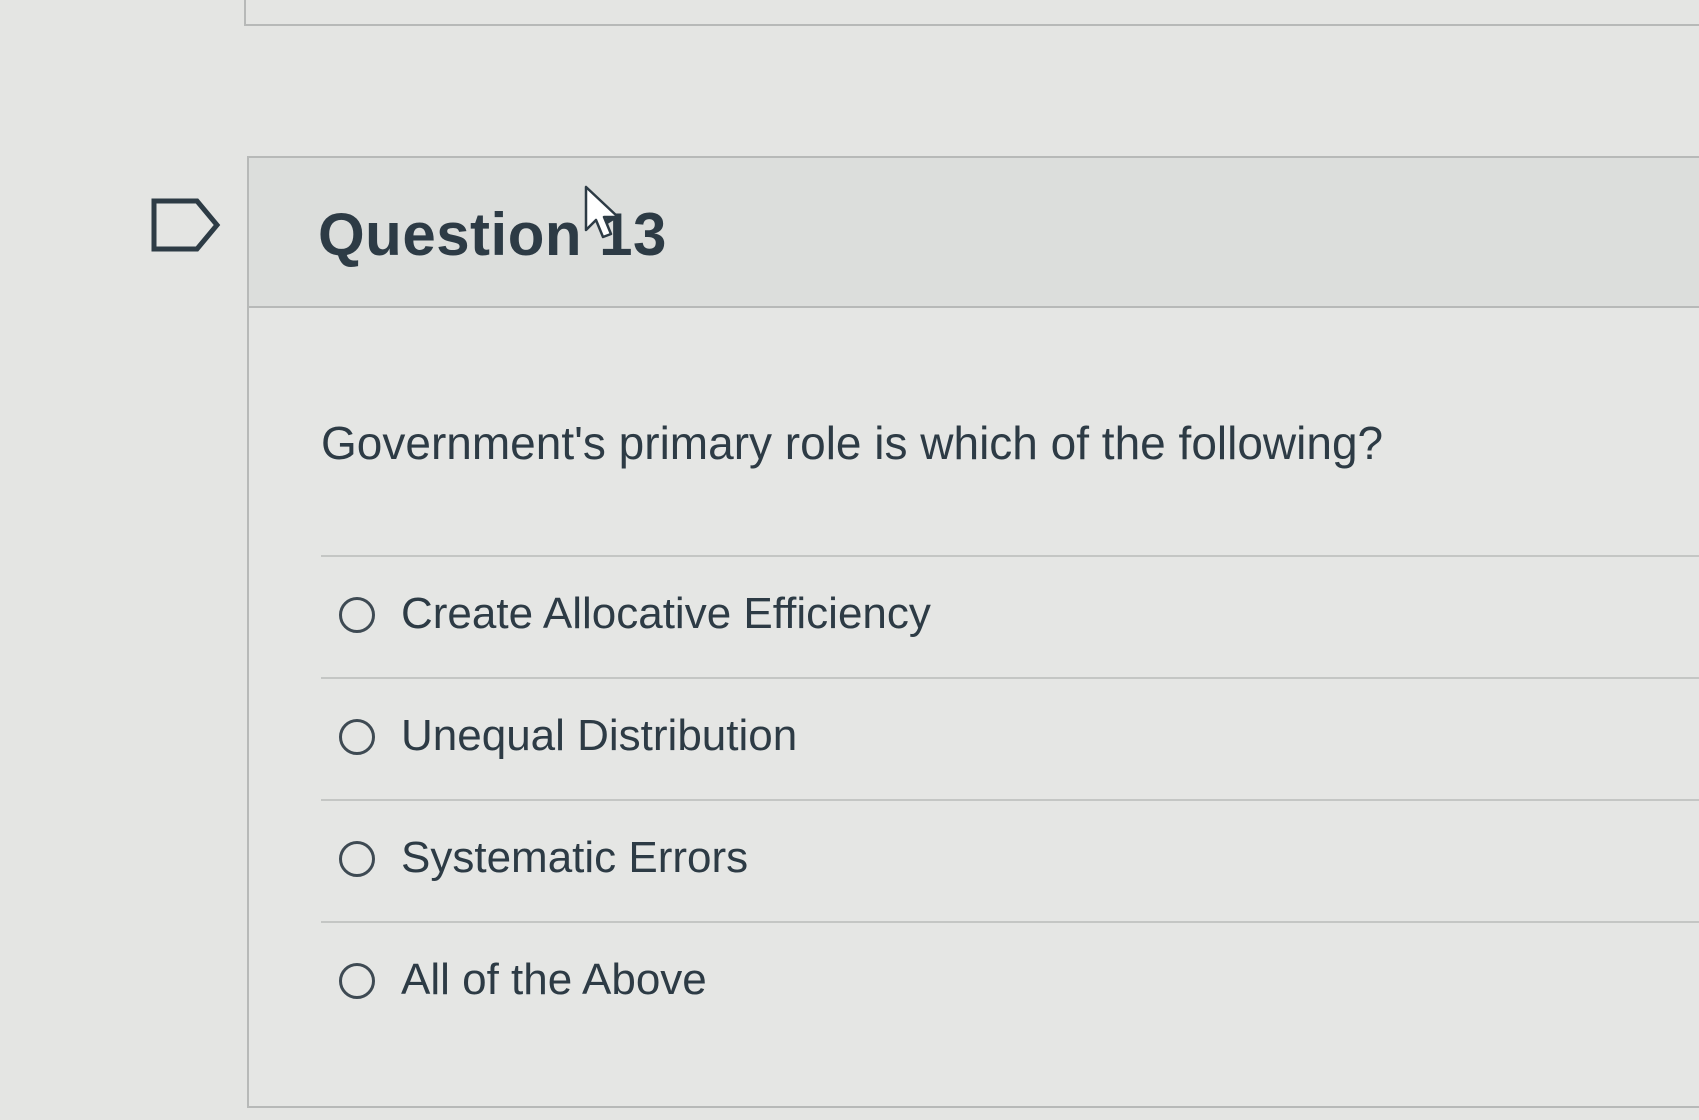  Describe the element at coordinates (1010, 860) in the screenshot. I see `answer-option: Systematic Errors` at that location.